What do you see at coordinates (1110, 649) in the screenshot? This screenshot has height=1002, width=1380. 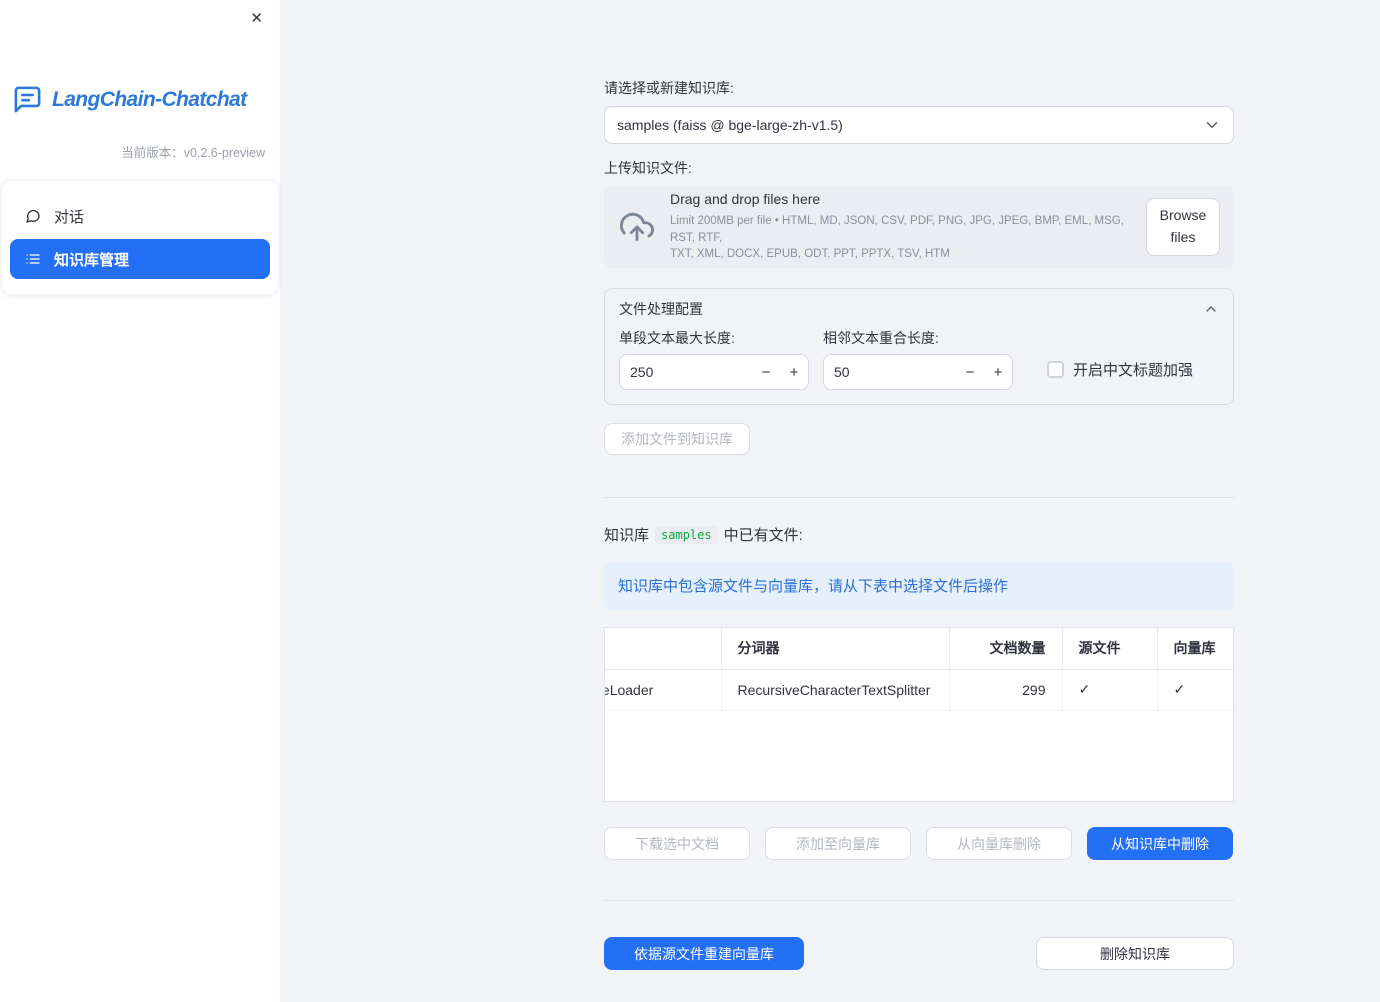 I see `col-header-source-file: 源文件` at bounding box center [1110, 649].